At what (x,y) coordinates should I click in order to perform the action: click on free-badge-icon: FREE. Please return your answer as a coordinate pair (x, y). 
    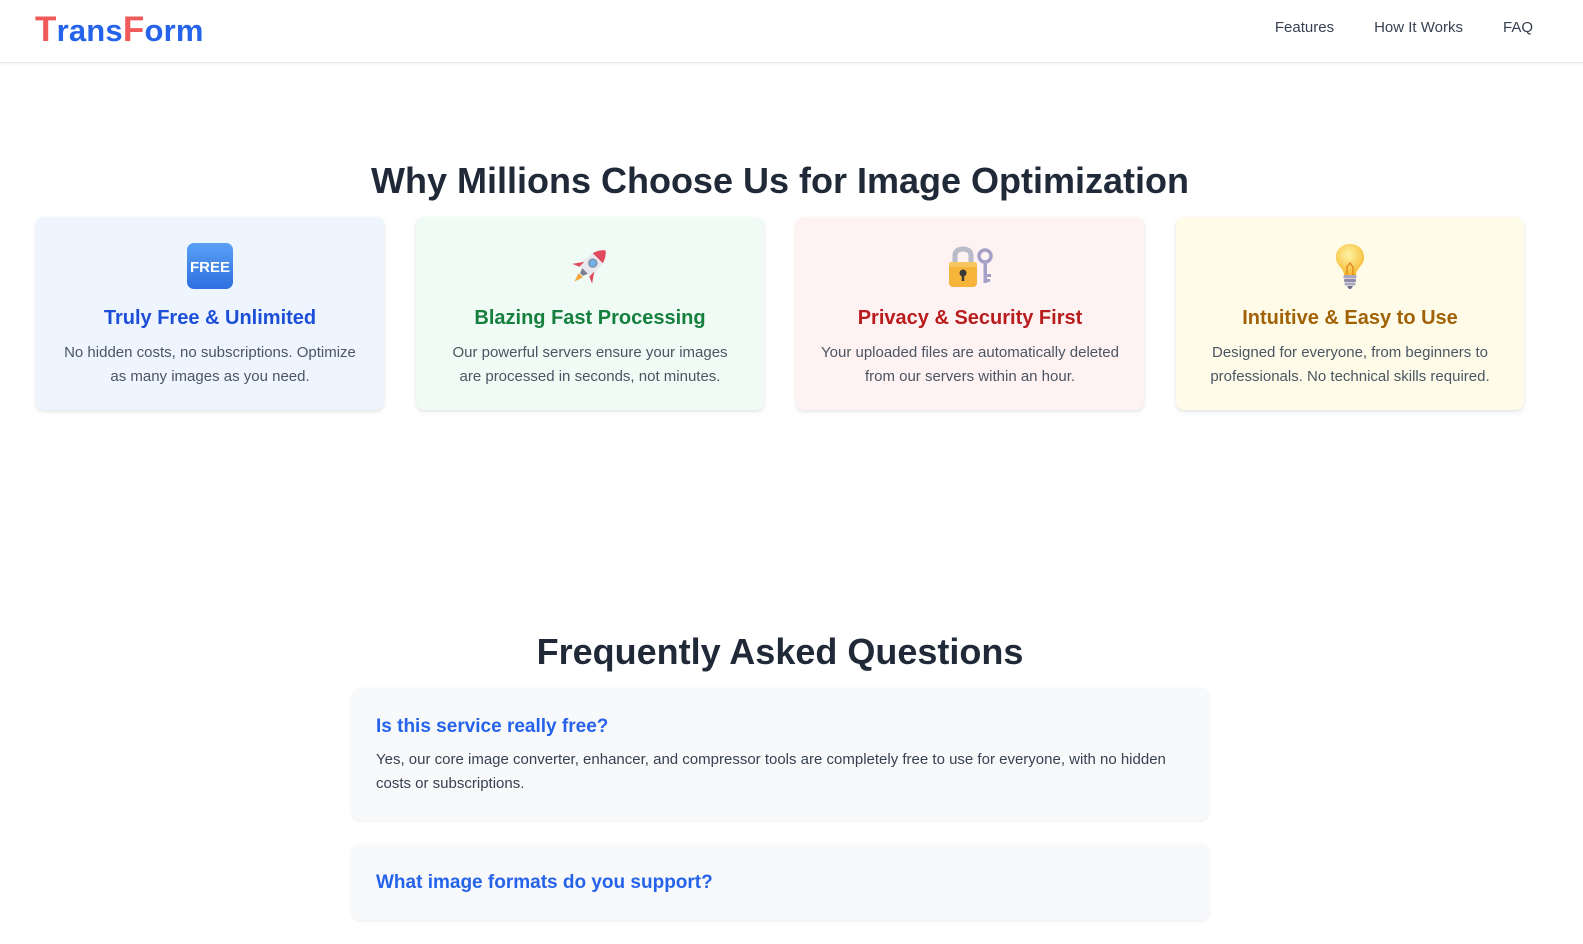
    Looking at the image, I should click on (210, 266).